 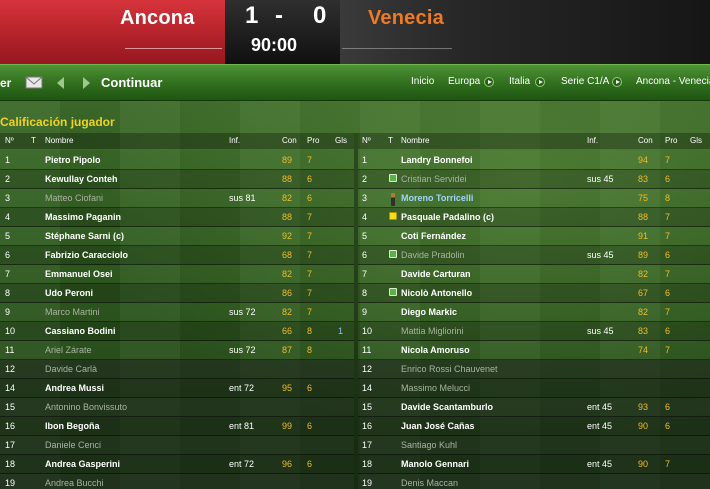 I want to click on table-row: 16 Ibon Begoña ent 81 99 6, so click(x=177, y=426).